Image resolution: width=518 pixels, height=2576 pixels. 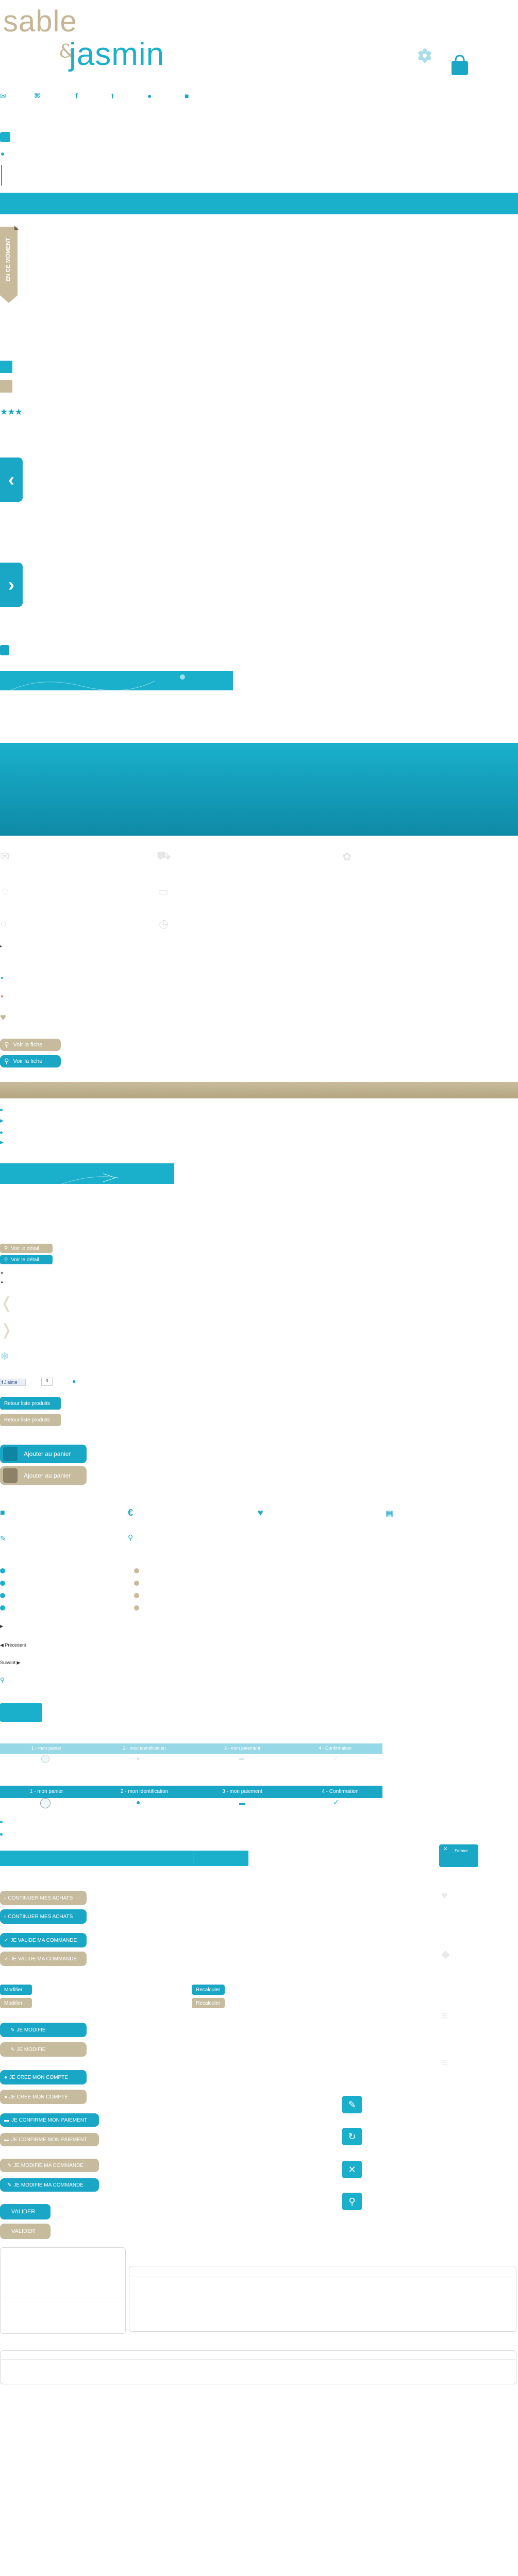 I want to click on user-icon: ●, so click(x=150, y=96).